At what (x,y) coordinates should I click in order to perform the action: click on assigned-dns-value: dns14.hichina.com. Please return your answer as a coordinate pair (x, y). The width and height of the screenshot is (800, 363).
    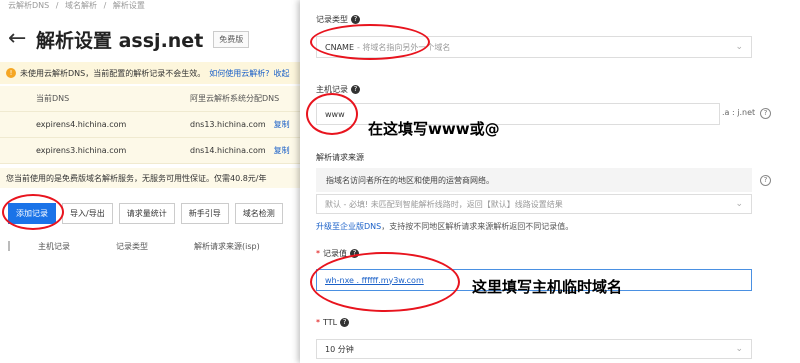
    Looking at the image, I should click on (228, 150).